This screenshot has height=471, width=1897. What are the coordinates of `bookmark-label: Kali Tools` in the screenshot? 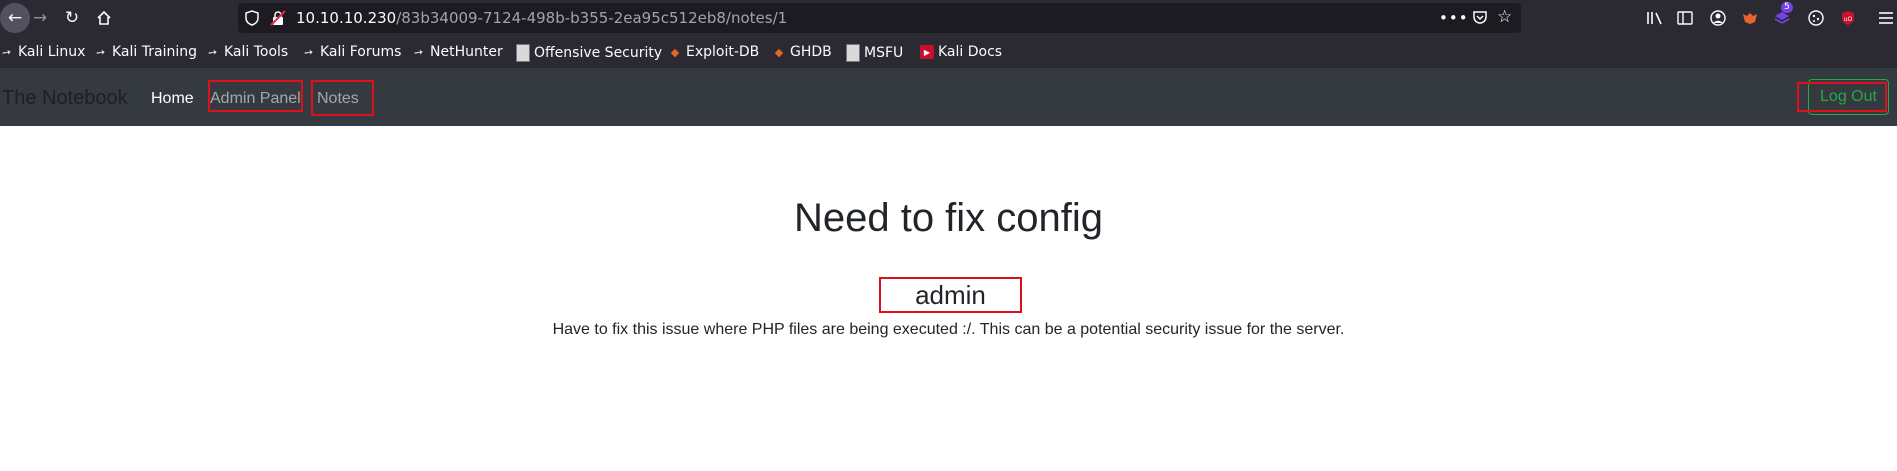 It's located at (256, 52).